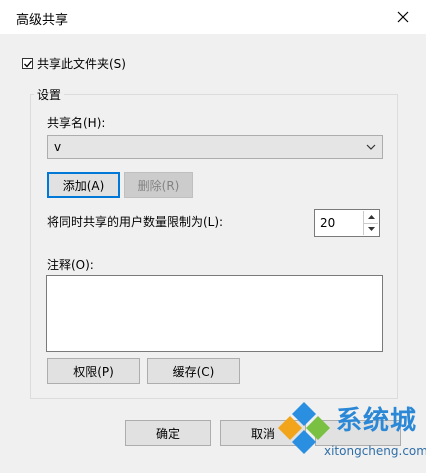  What do you see at coordinates (193, 371) in the screenshot?
I see `caching-button: 缓存(C)` at bounding box center [193, 371].